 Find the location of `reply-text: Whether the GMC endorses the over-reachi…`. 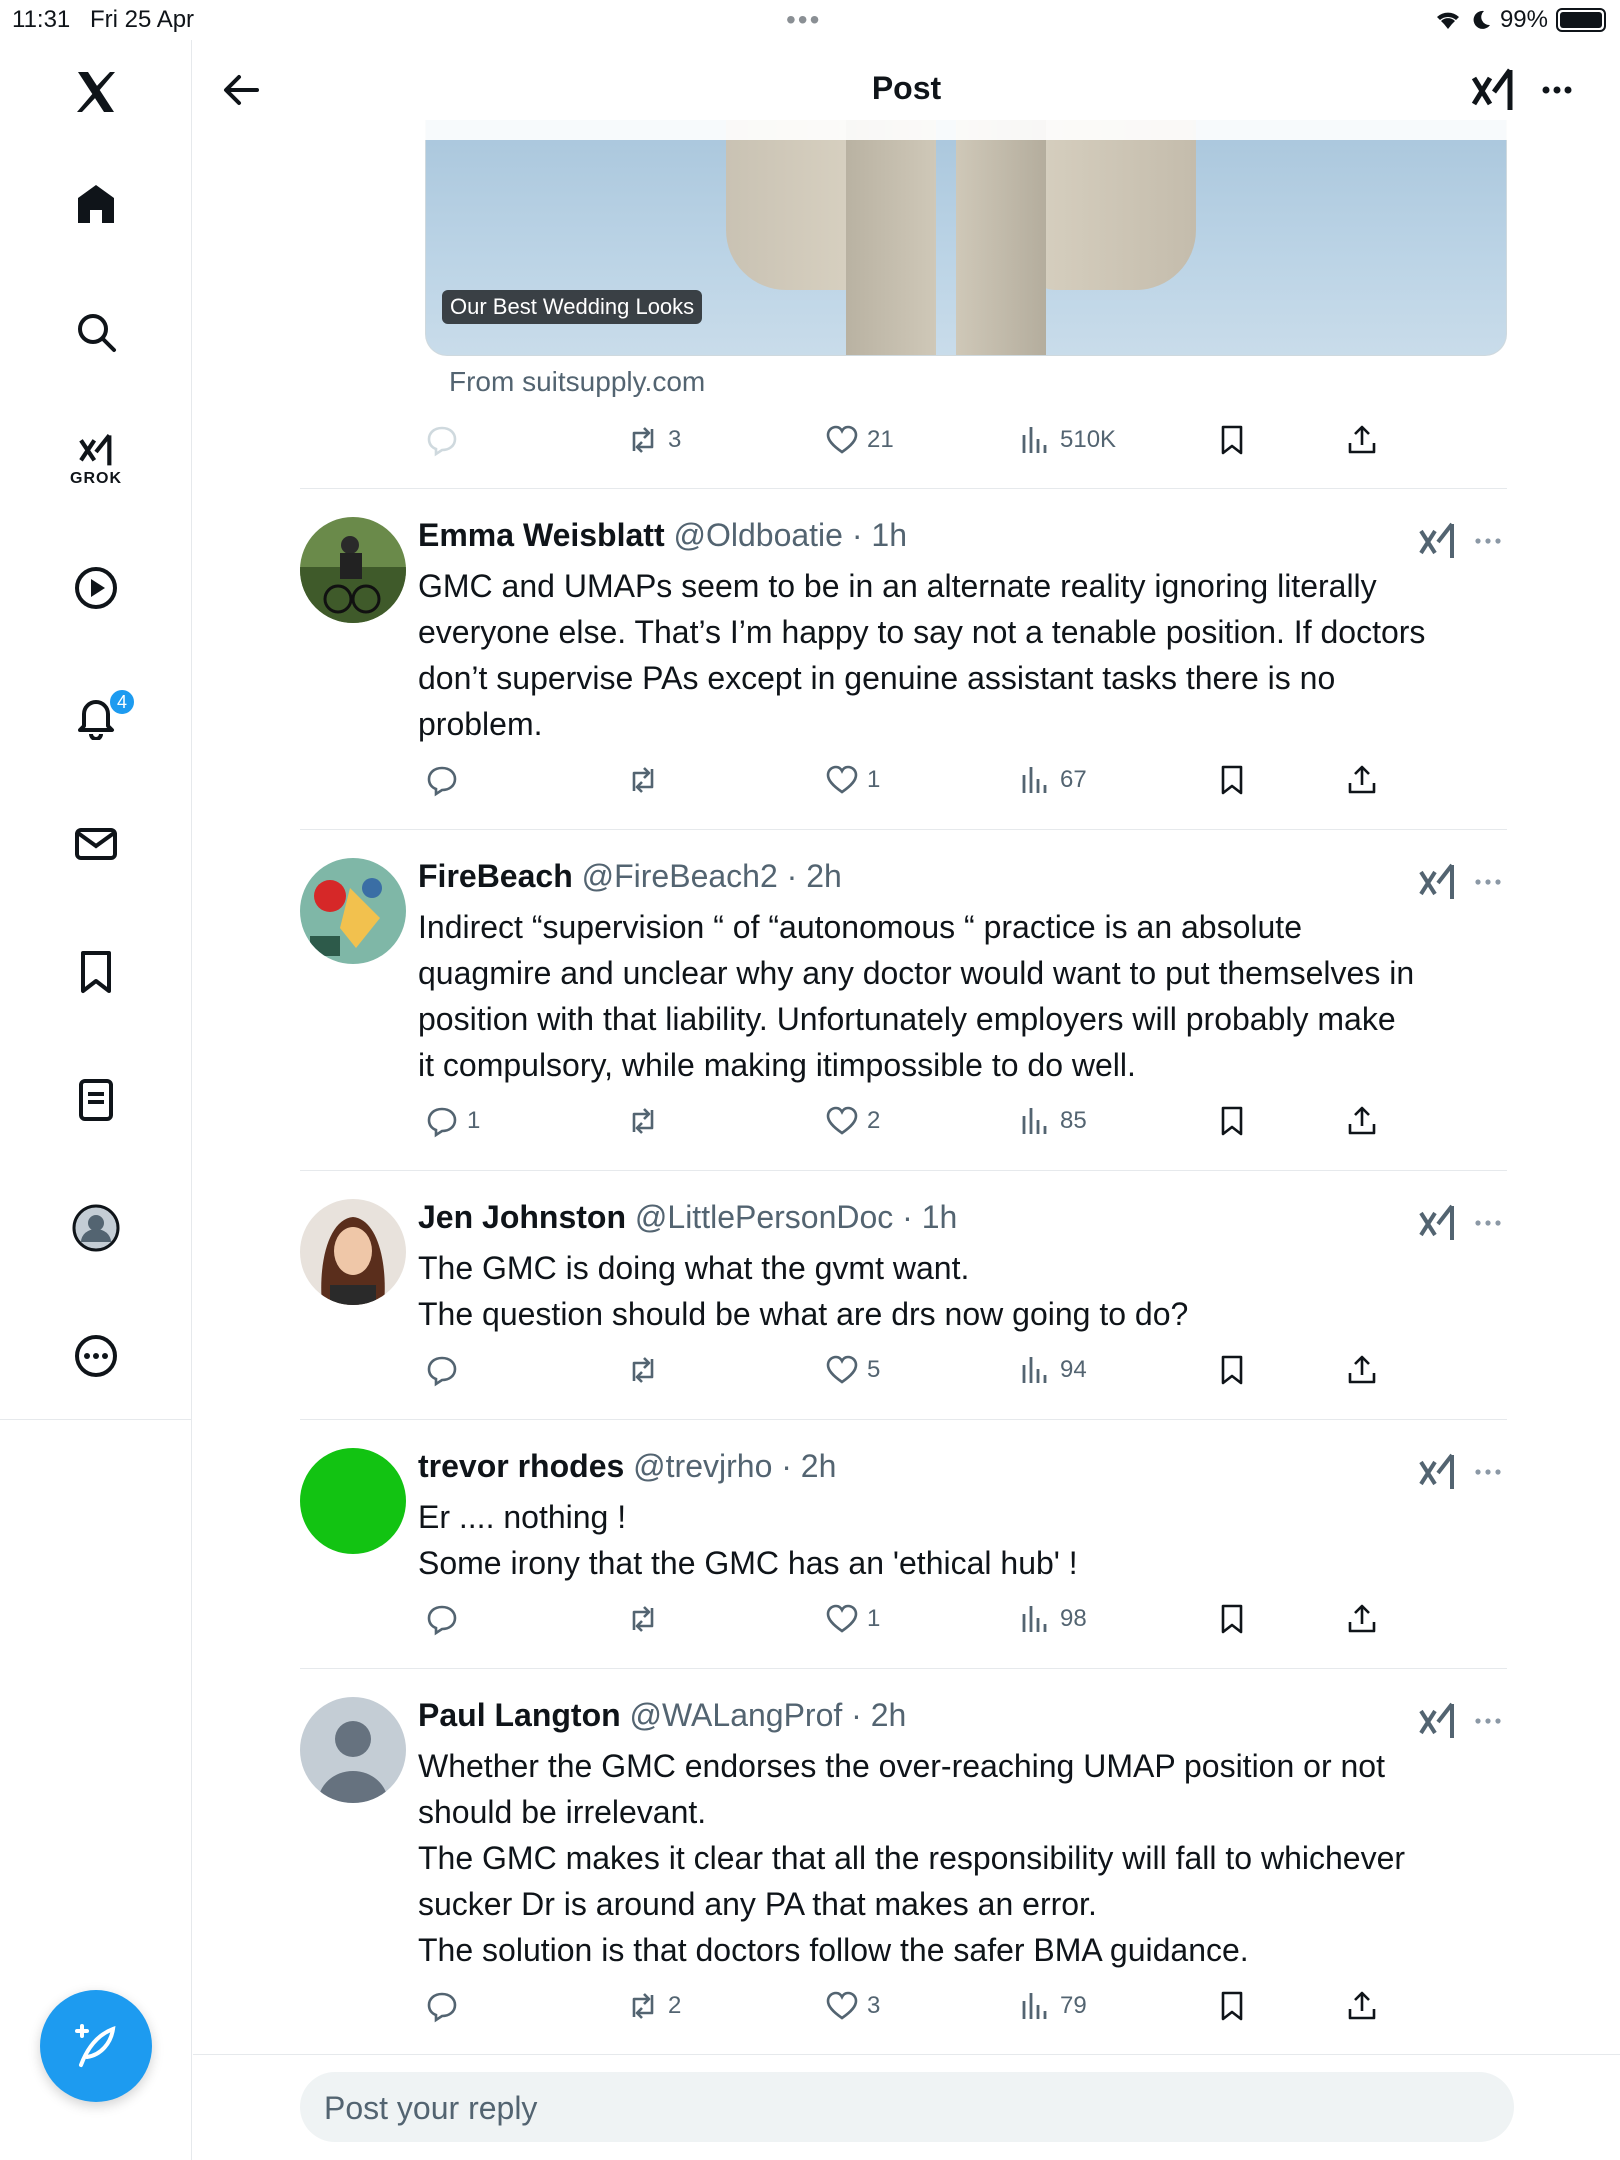

reply-text: Whether the GMC endorses the over-reachi… is located at coordinates (963, 1858).